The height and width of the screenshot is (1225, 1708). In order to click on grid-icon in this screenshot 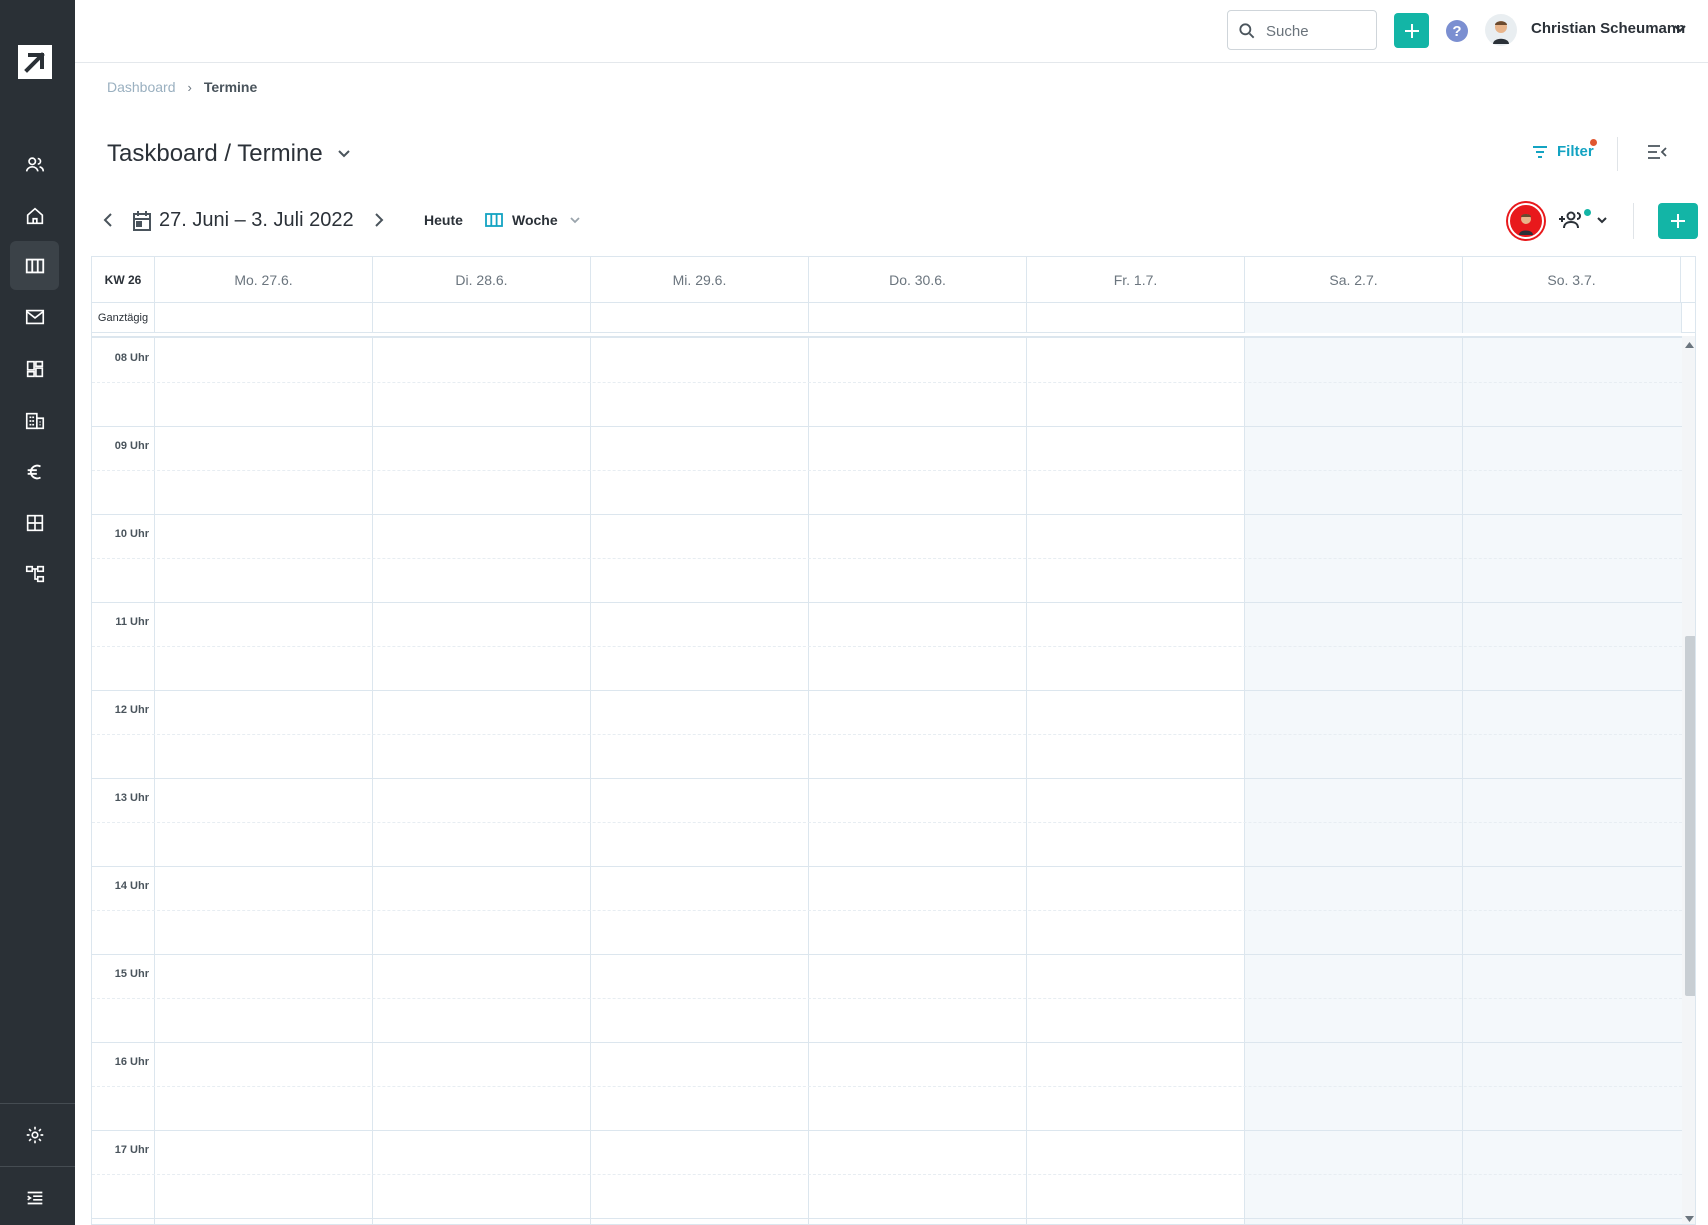, I will do `click(34, 522)`.